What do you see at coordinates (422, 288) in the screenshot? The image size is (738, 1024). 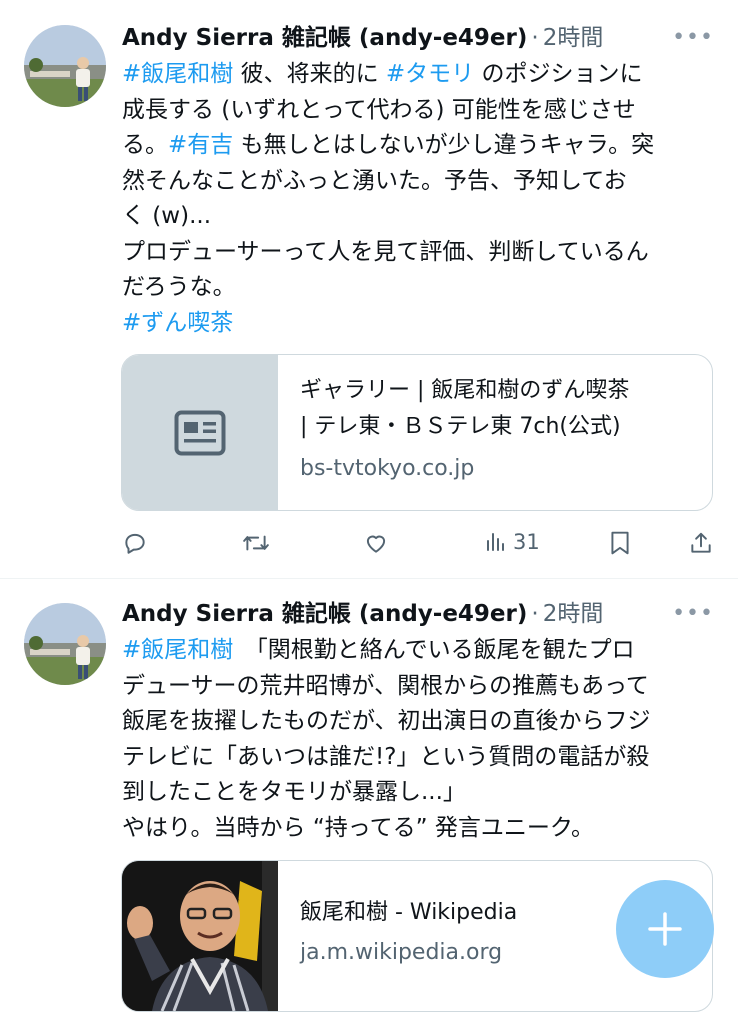 I see `tweet-text-line: だろうな。` at bounding box center [422, 288].